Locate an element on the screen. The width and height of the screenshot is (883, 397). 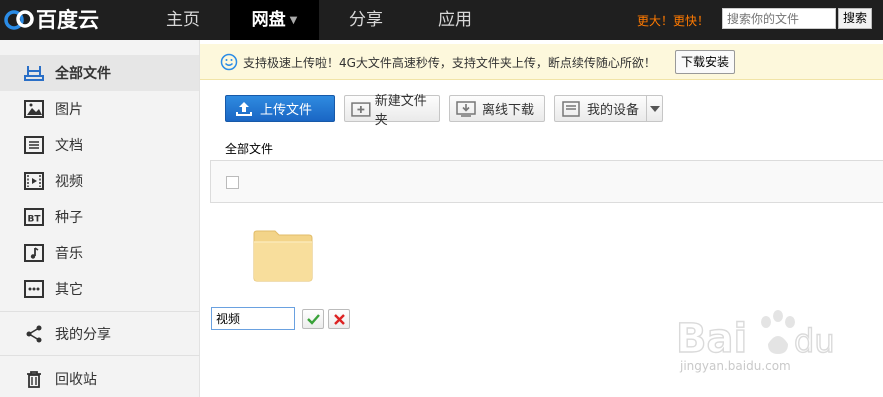
select-all-checkbox is located at coordinates (232, 182).